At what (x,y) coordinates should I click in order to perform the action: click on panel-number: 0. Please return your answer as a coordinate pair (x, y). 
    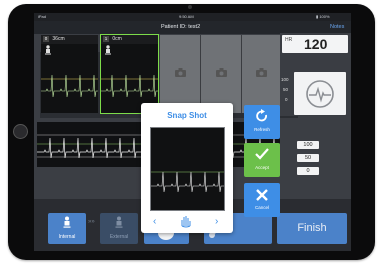
    Looking at the image, I should click on (46, 38).